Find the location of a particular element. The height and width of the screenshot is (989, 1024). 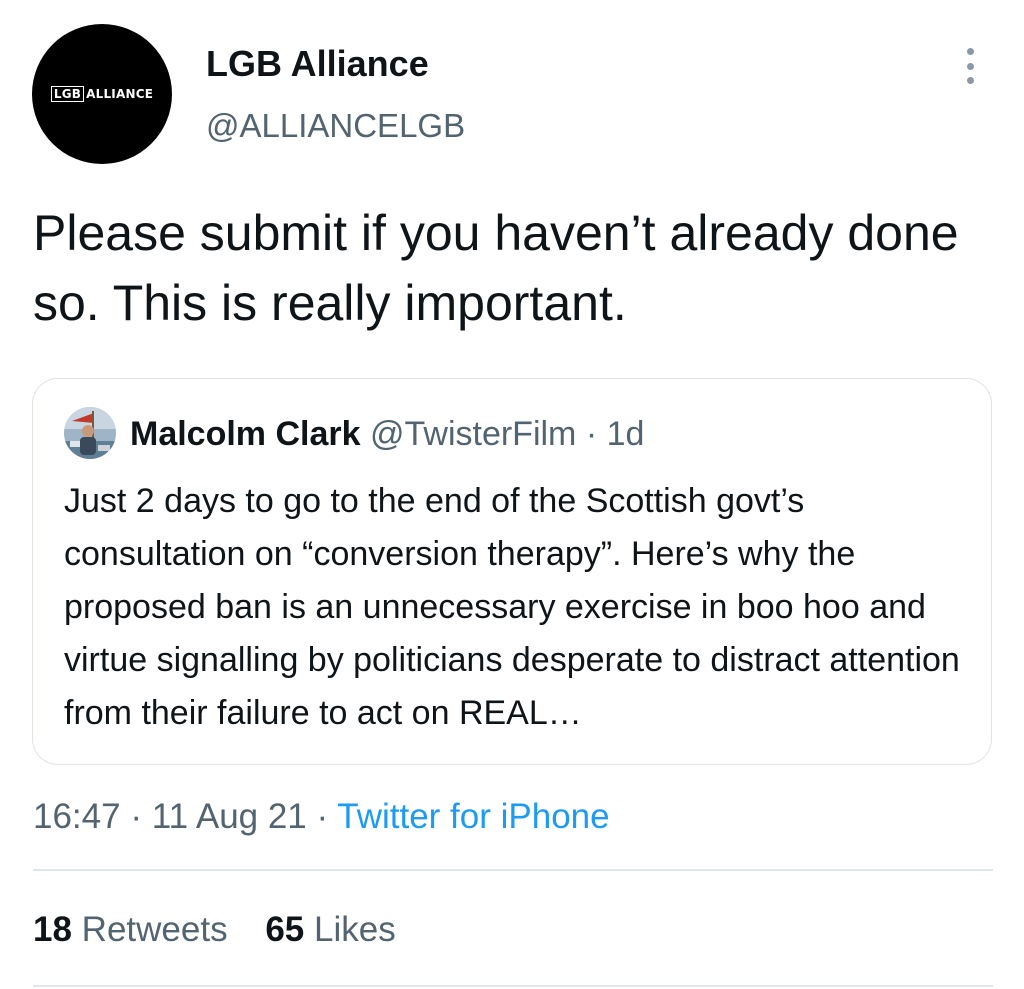

tweet-stats: 18 Retweets 65 Likes is located at coordinates (228, 930).